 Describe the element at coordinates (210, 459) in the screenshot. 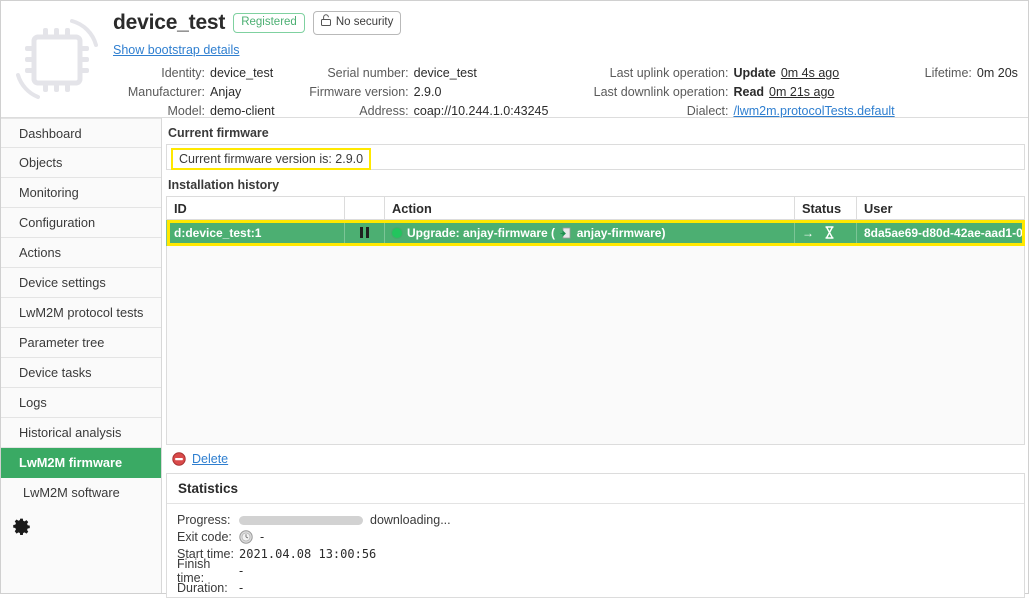

I see `delete-button: Delete` at that location.